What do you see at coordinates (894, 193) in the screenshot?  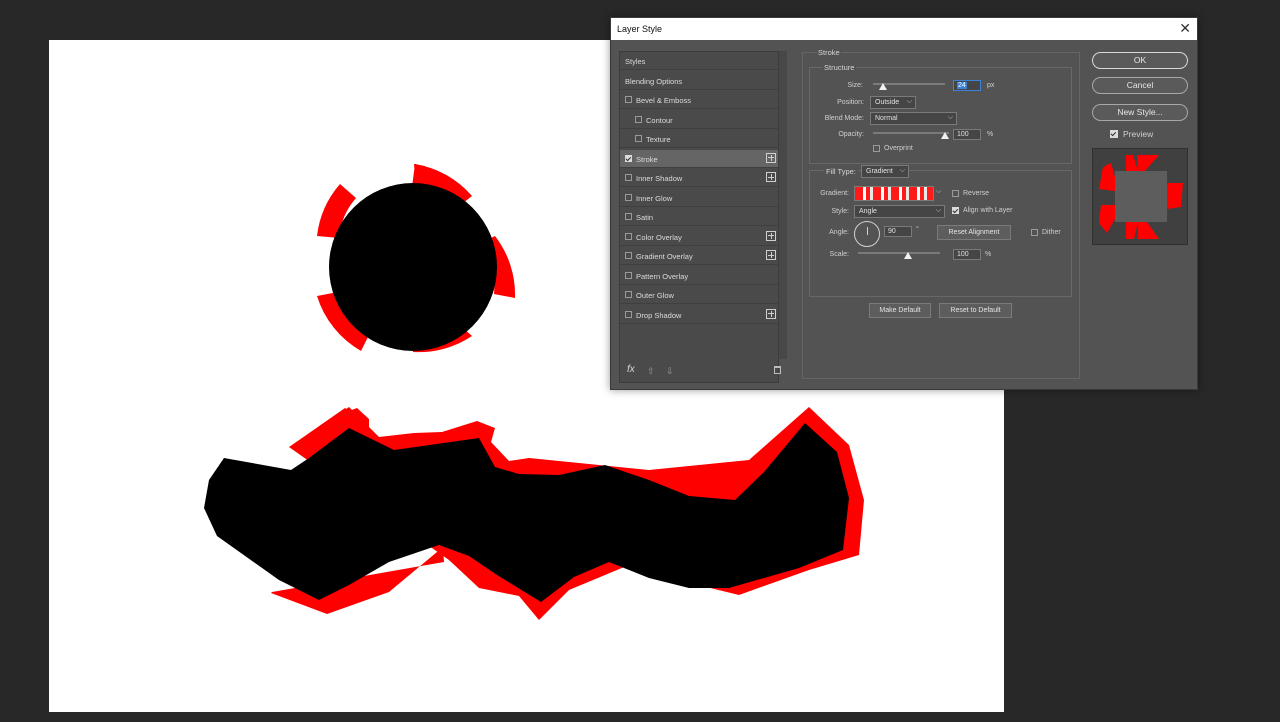 I see `gradient-swatch` at bounding box center [894, 193].